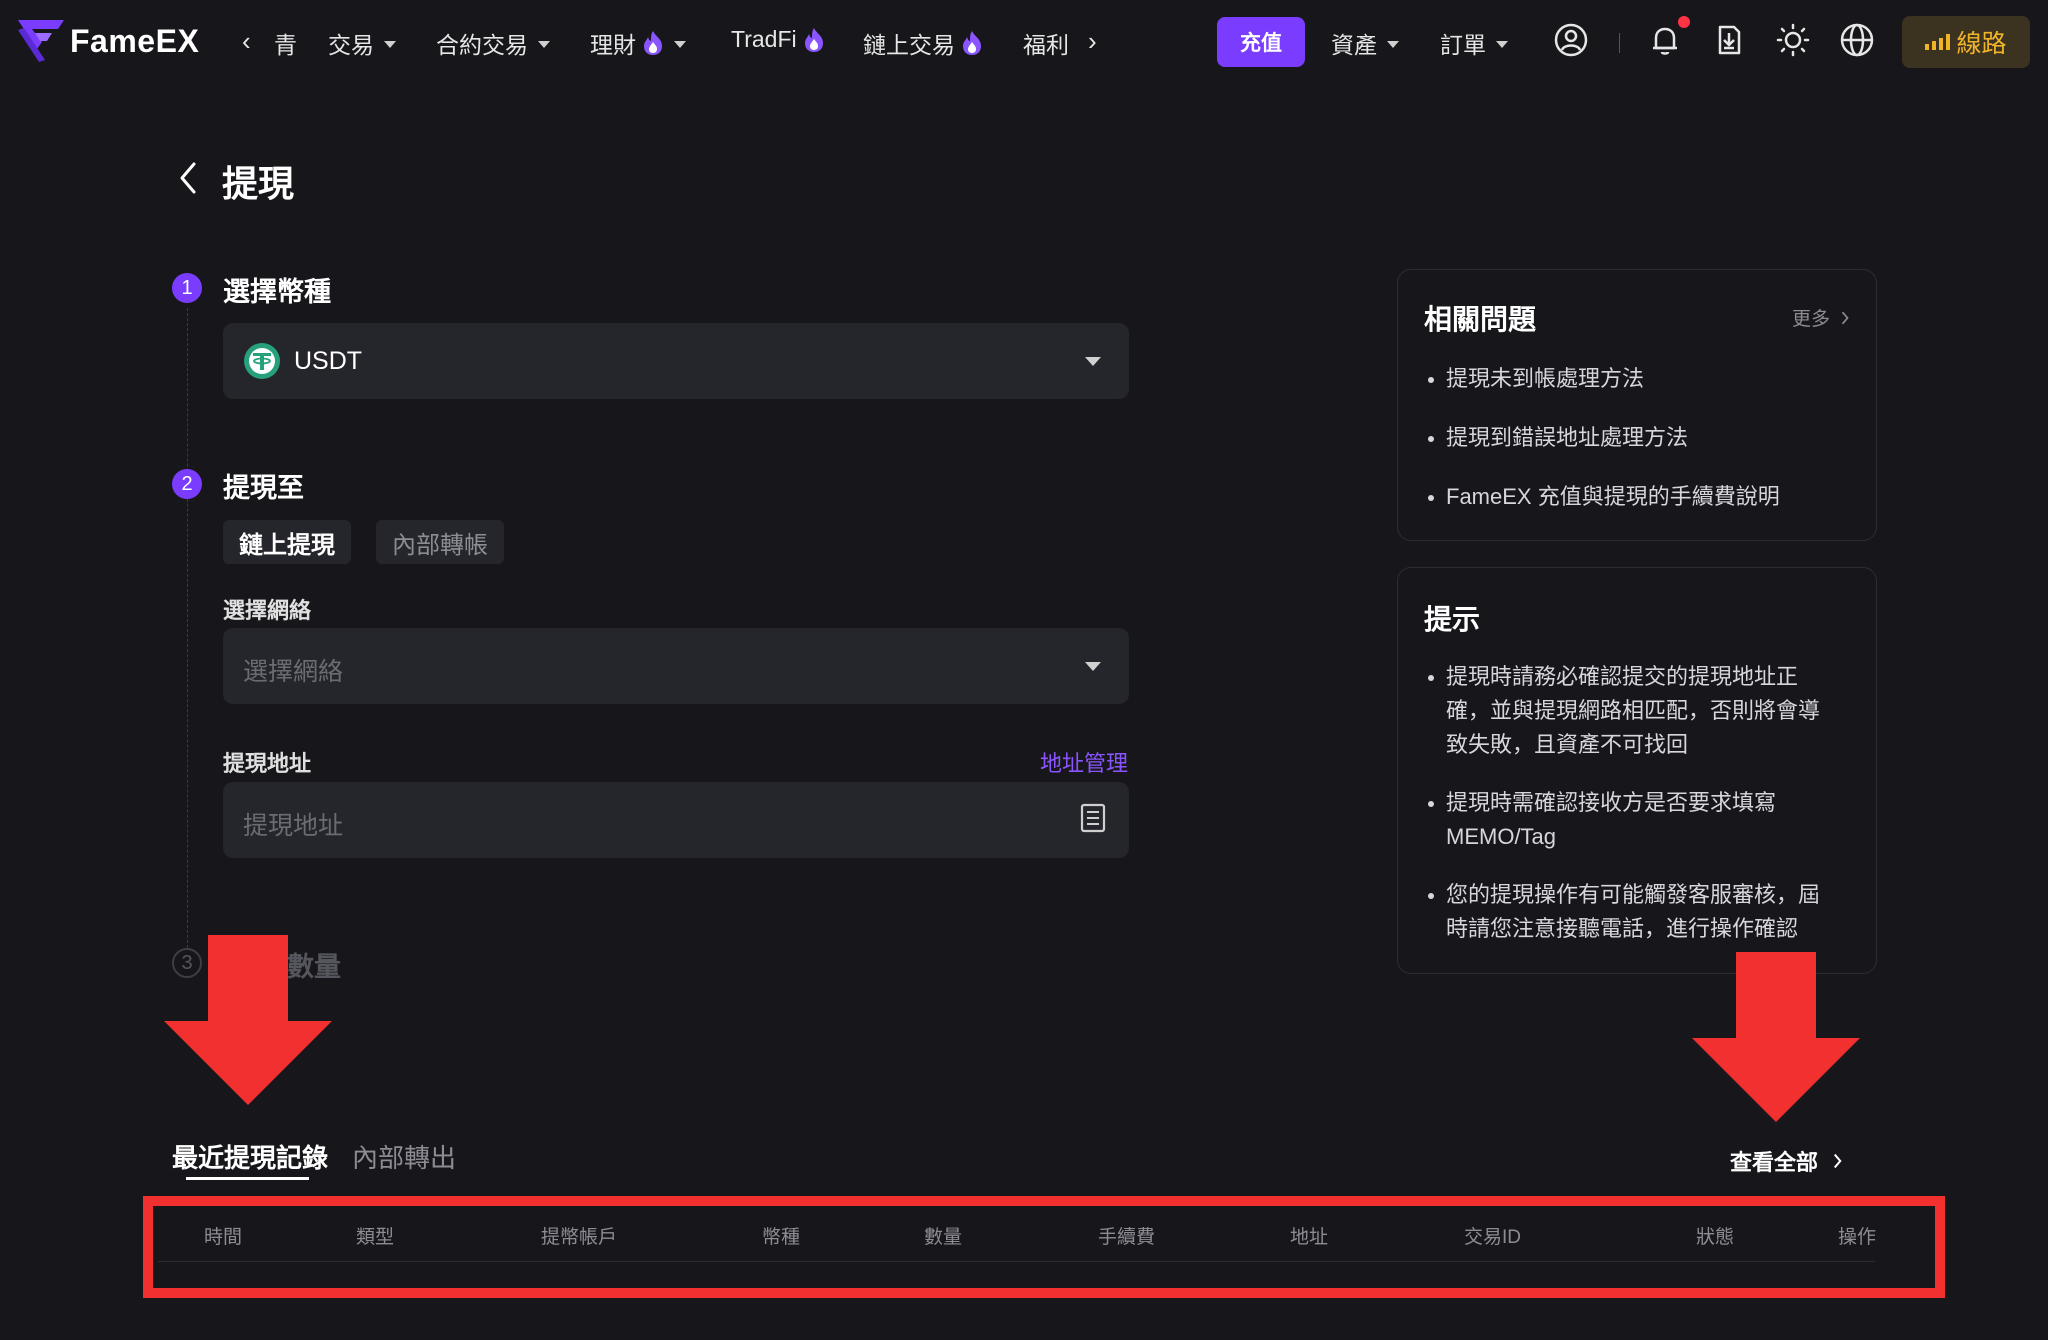  I want to click on step-label-select-coin: 選擇幣種, so click(277, 292).